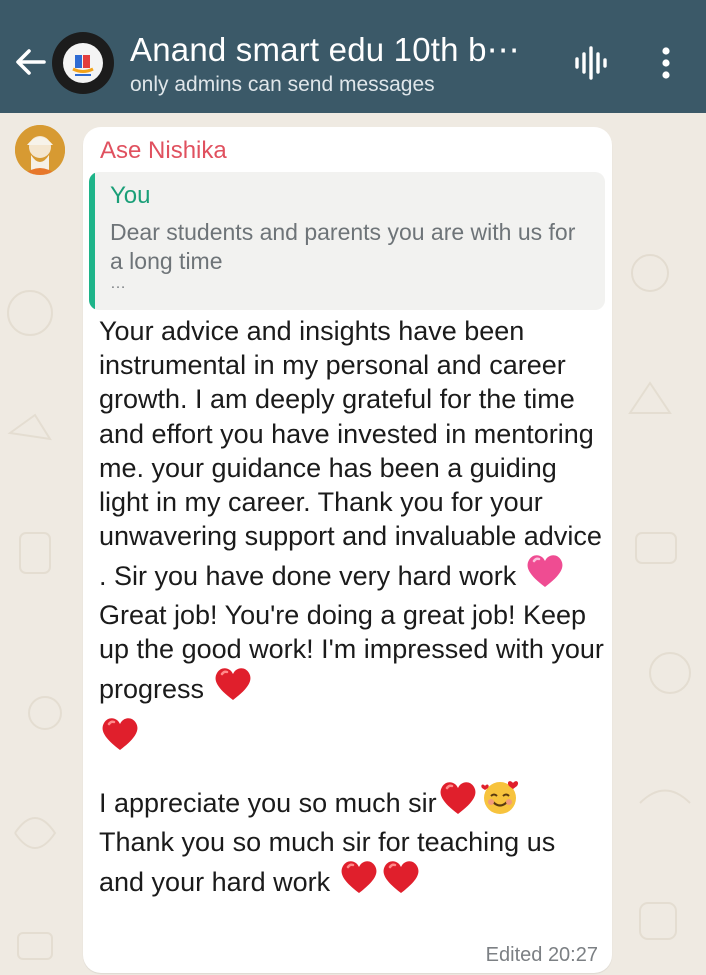  Describe the element at coordinates (500, 801) in the screenshot. I see `smiling-face-with-hearts-icon` at that location.